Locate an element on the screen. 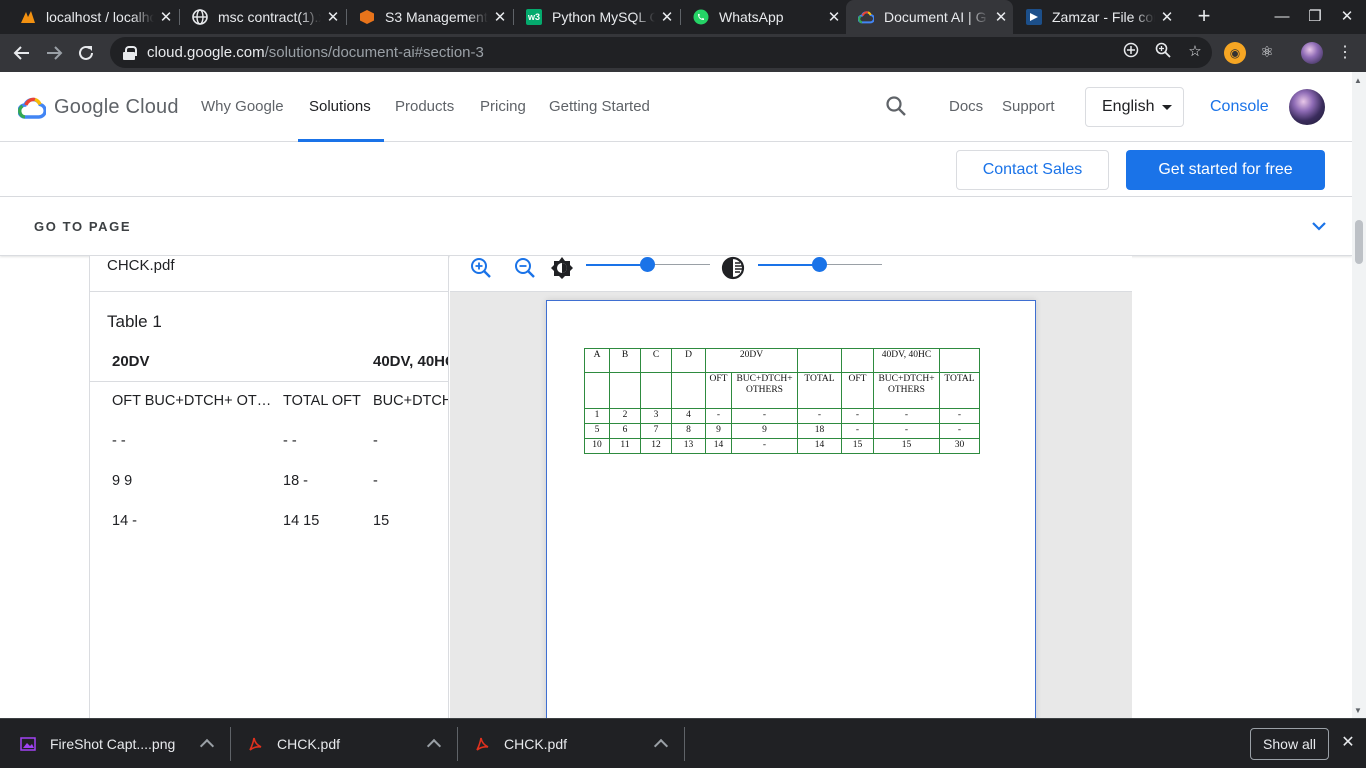 This screenshot has width=1366, height=769. zoom-out-icon is located at coordinates (525, 268).